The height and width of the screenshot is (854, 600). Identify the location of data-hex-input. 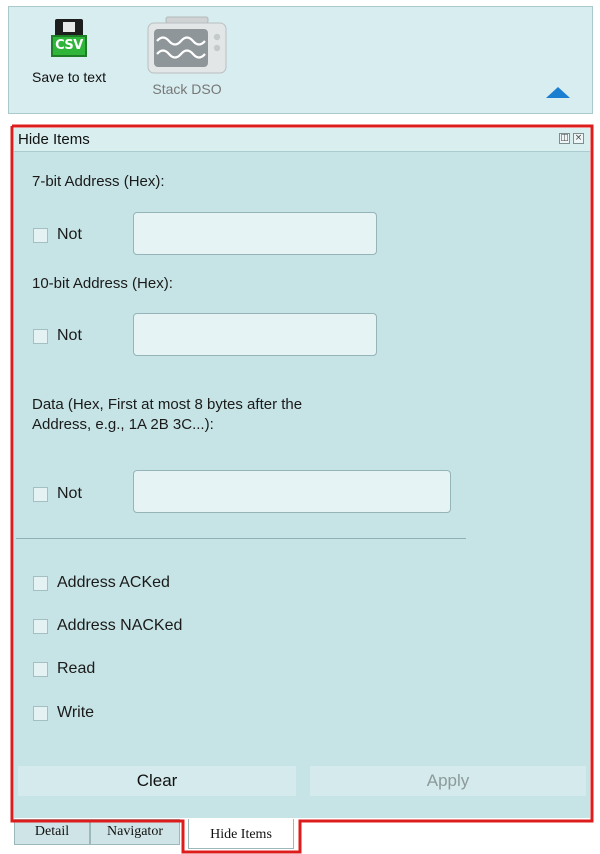
(292, 491).